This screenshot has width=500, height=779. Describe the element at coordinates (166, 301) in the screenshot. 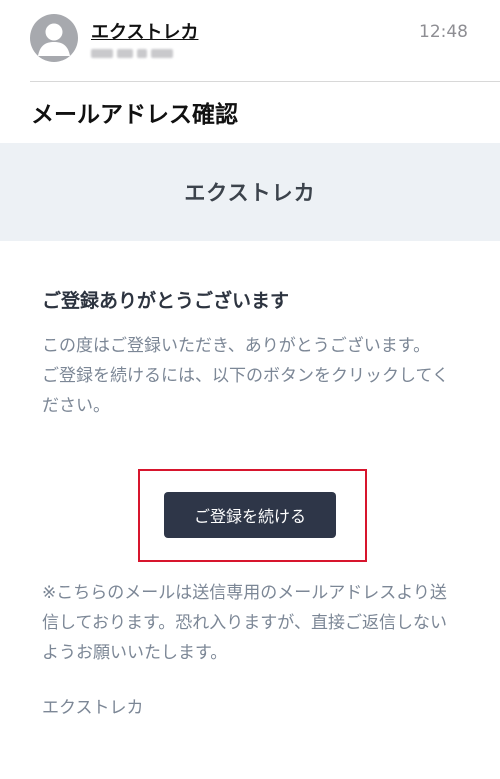

I see `body-title: ご登録ありがとうございます` at that location.